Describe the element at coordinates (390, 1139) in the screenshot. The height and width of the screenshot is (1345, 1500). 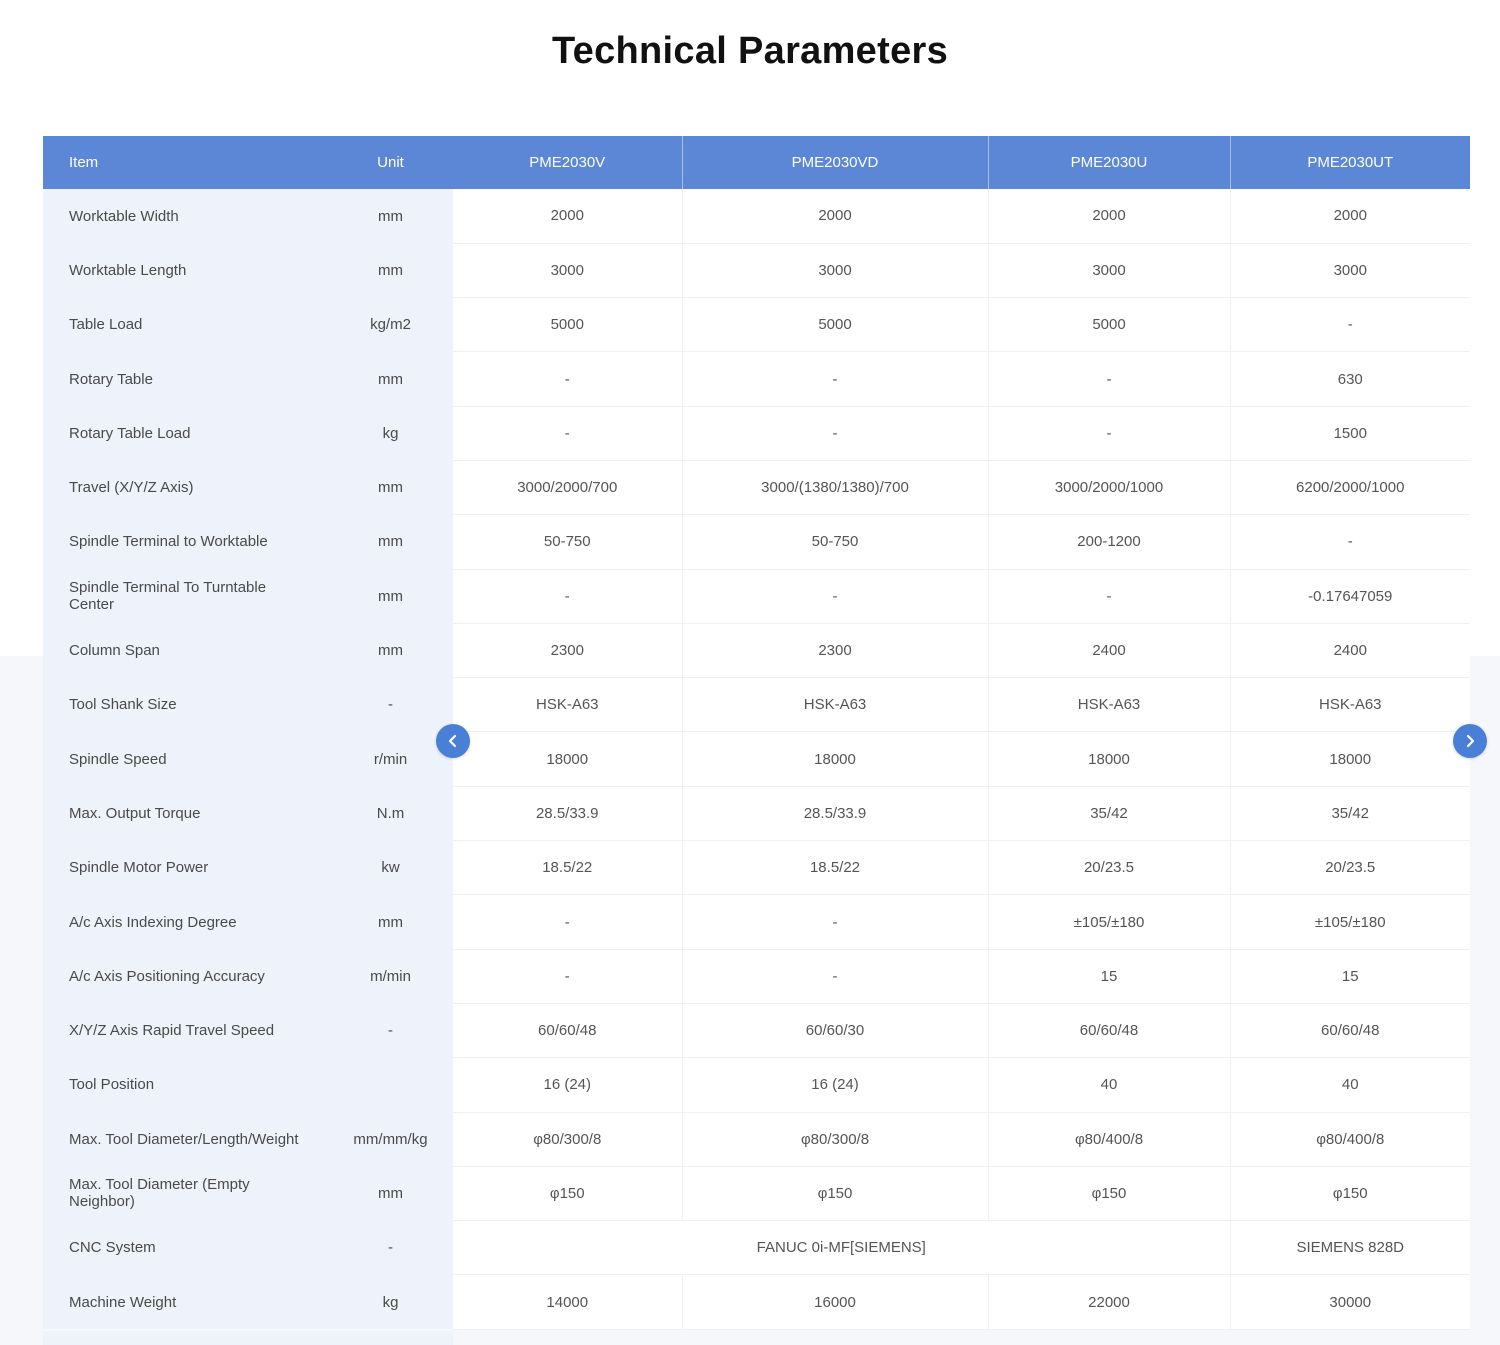
I see `row-unit: mm/mm/kg` at that location.